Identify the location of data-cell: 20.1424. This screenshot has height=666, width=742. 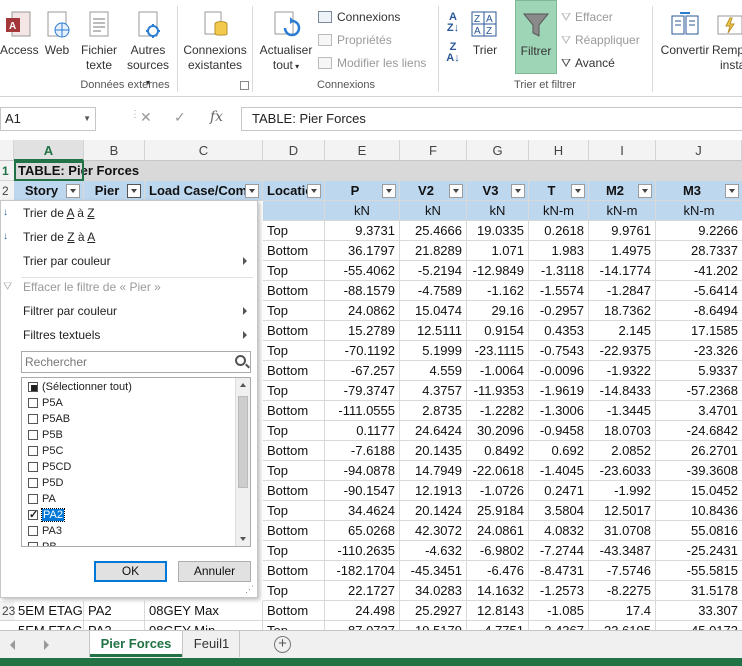
(433, 511).